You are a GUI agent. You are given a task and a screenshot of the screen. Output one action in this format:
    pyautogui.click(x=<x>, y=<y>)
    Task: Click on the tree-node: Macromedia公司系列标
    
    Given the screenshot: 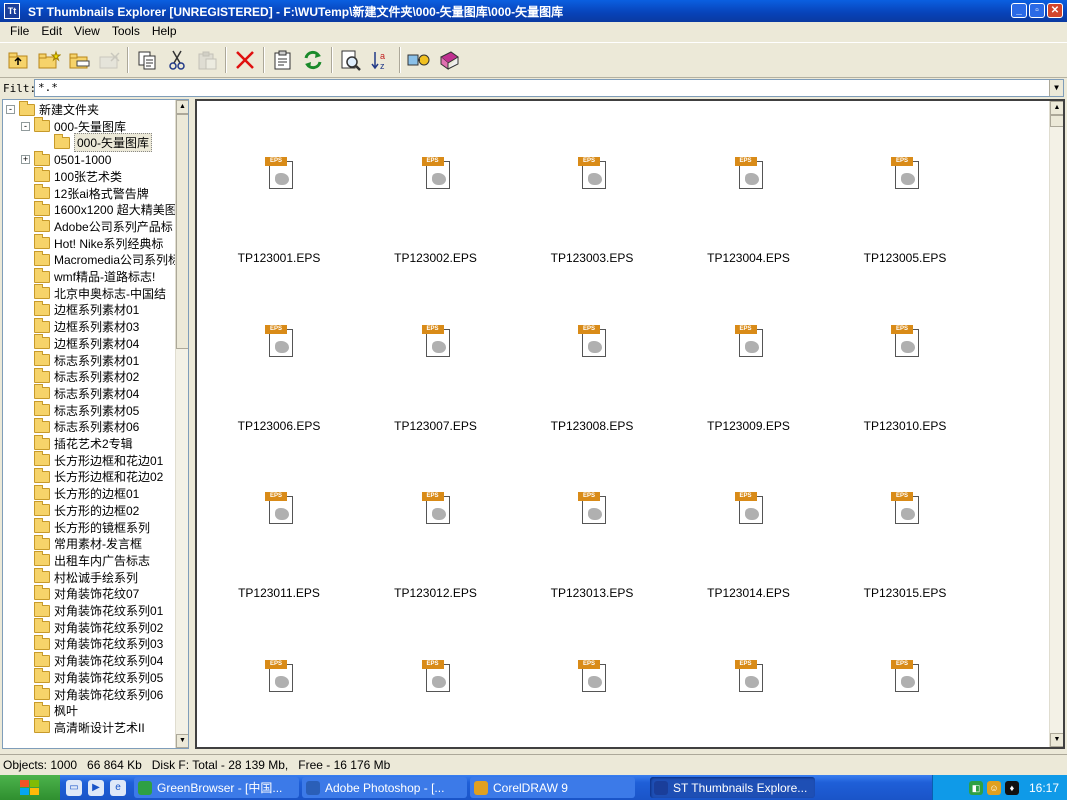 What is the action you would take?
    pyautogui.click(x=100, y=259)
    